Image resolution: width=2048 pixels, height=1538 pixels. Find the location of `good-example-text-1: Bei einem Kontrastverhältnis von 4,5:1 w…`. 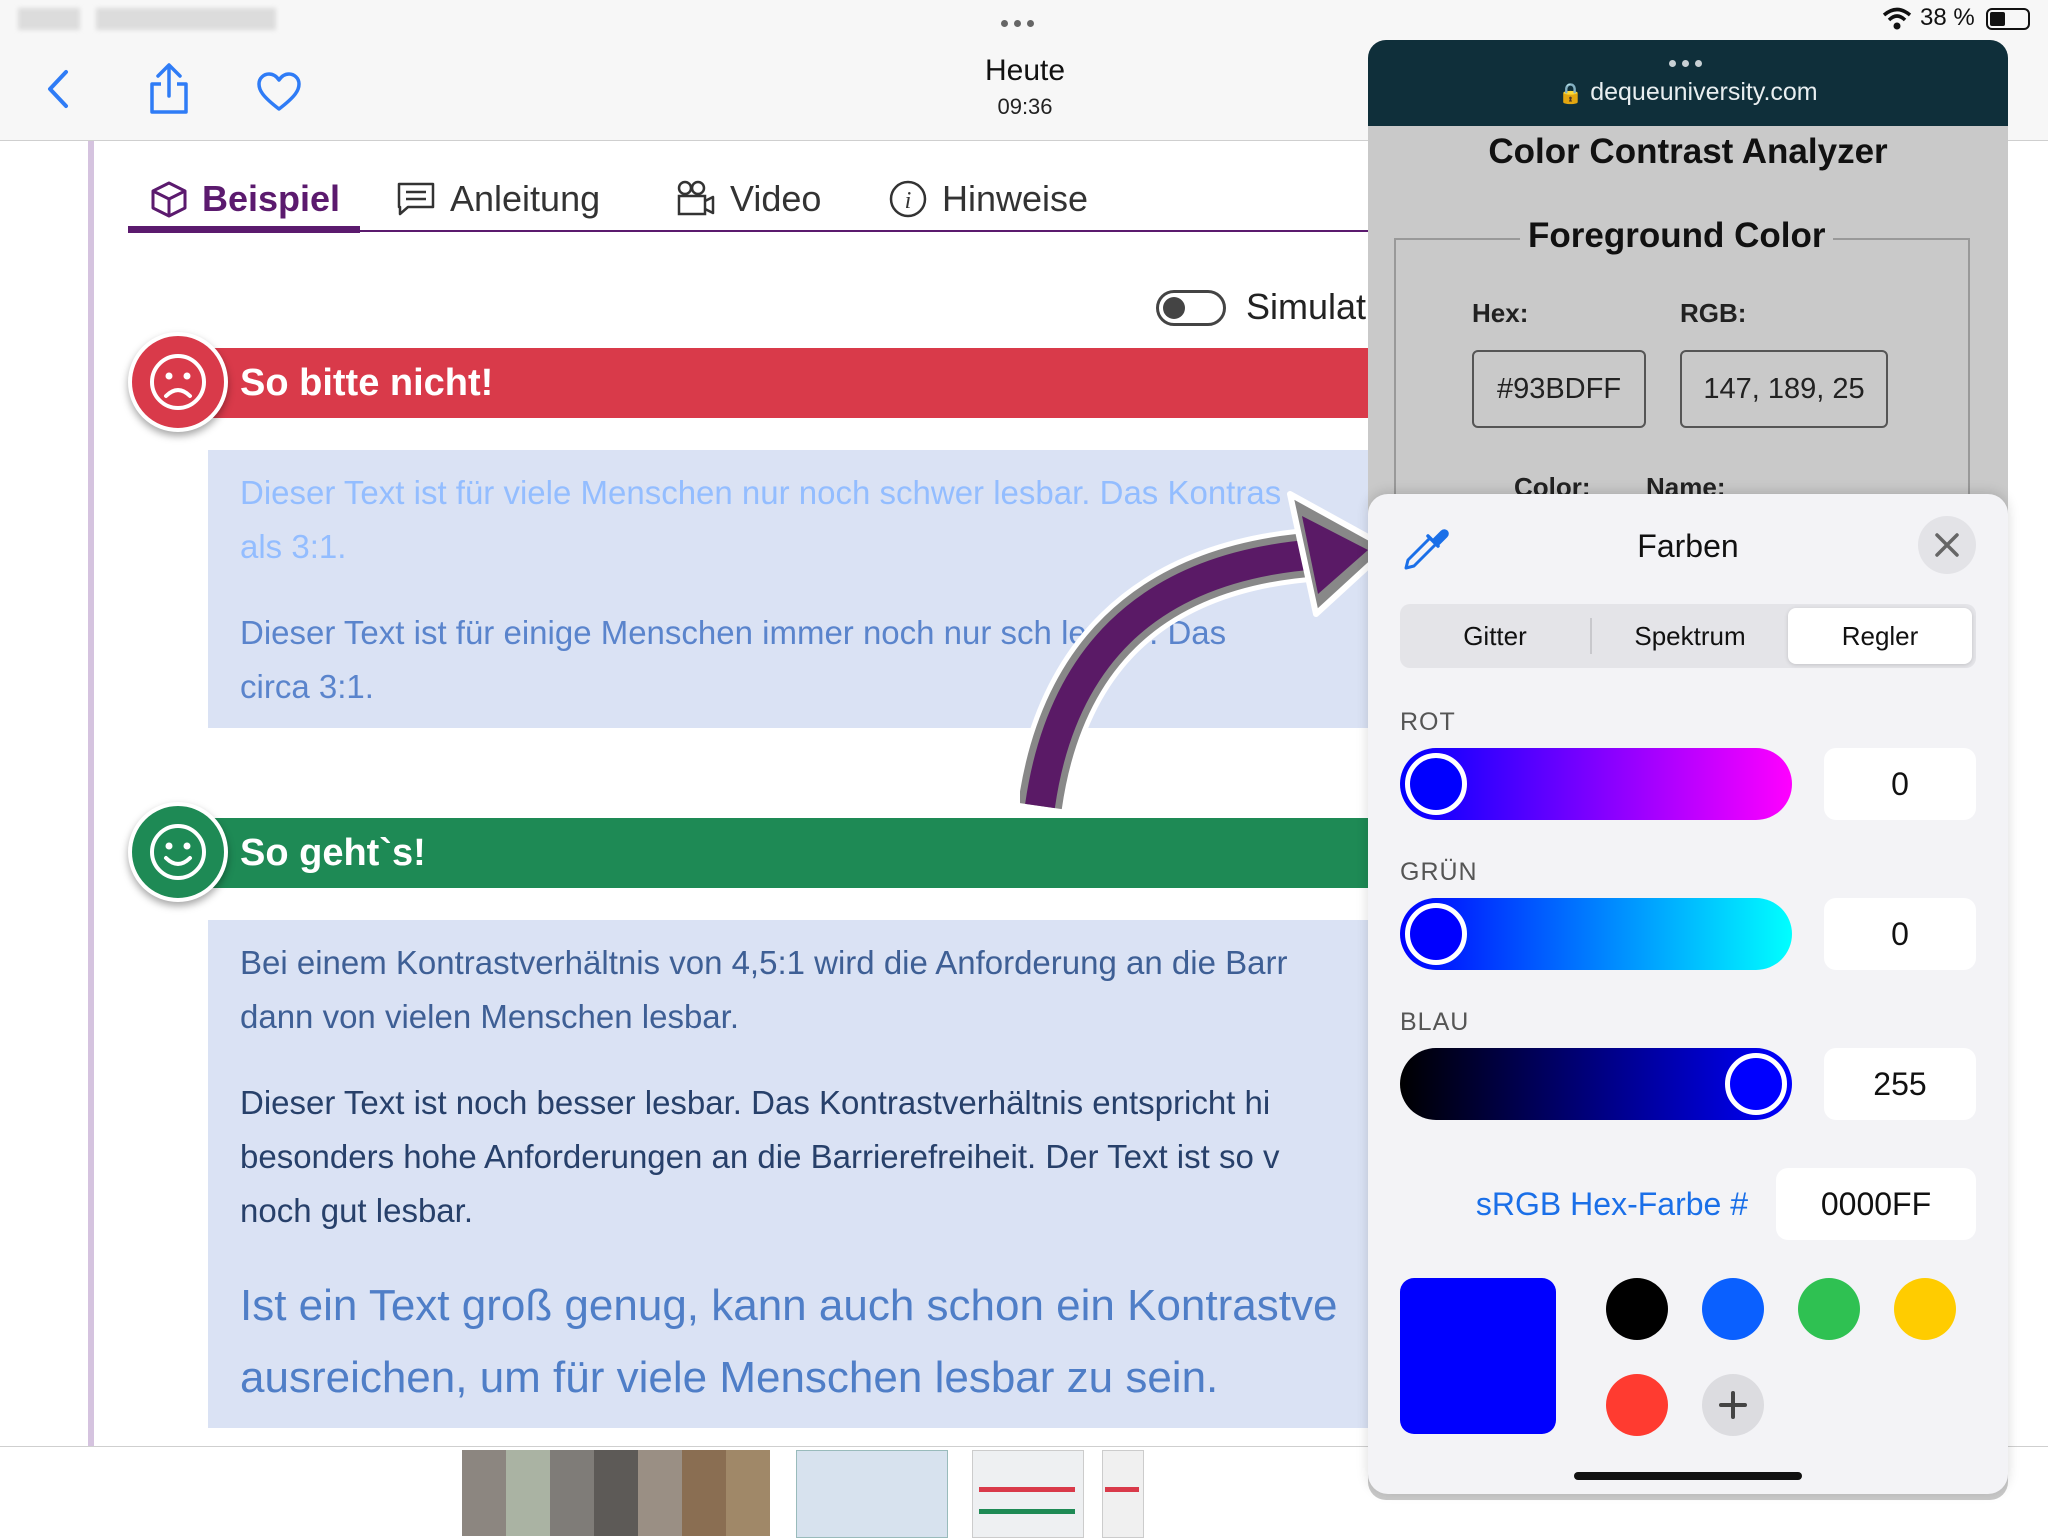

good-example-text-1: Bei einem Kontrastverhältnis von 4,5:1 w… is located at coordinates (764, 989).